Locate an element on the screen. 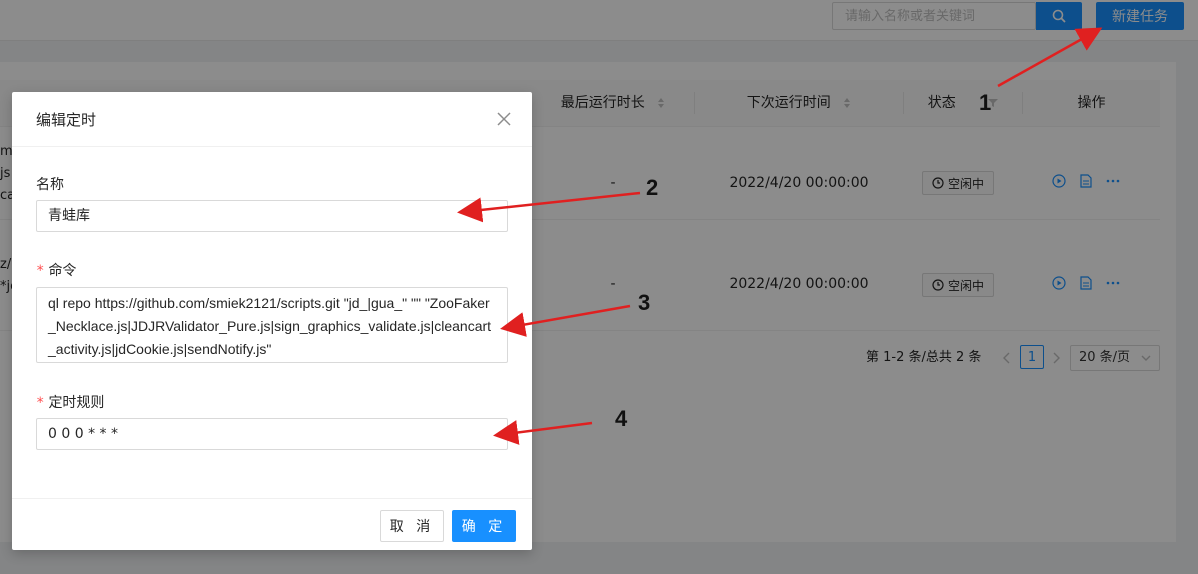 The image size is (1198, 574). modal-title: 编辑定时 is located at coordinates (66, 120).